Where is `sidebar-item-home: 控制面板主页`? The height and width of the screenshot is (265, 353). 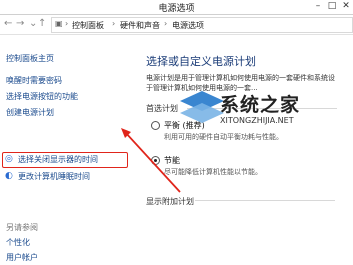 sidebar-item-home: 控制面板主页 is located at coordinates (30, 58).